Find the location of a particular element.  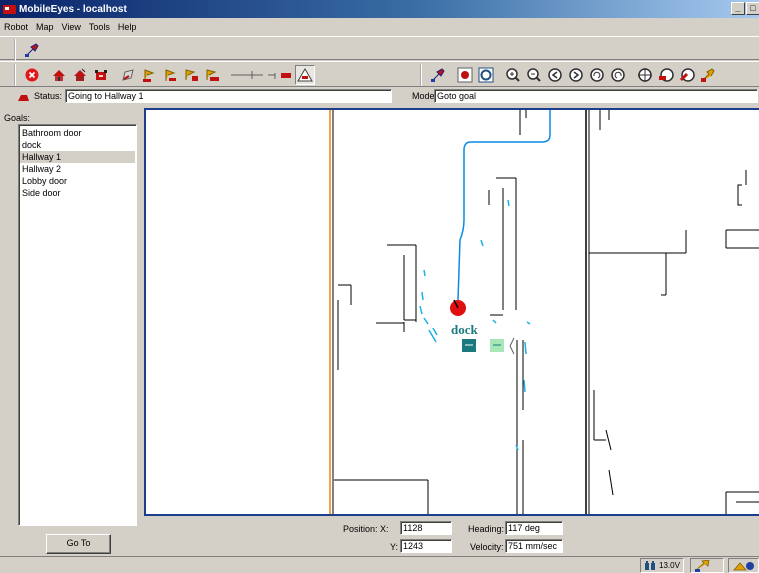

dock-target-marker is located at coordinates (502, 346).